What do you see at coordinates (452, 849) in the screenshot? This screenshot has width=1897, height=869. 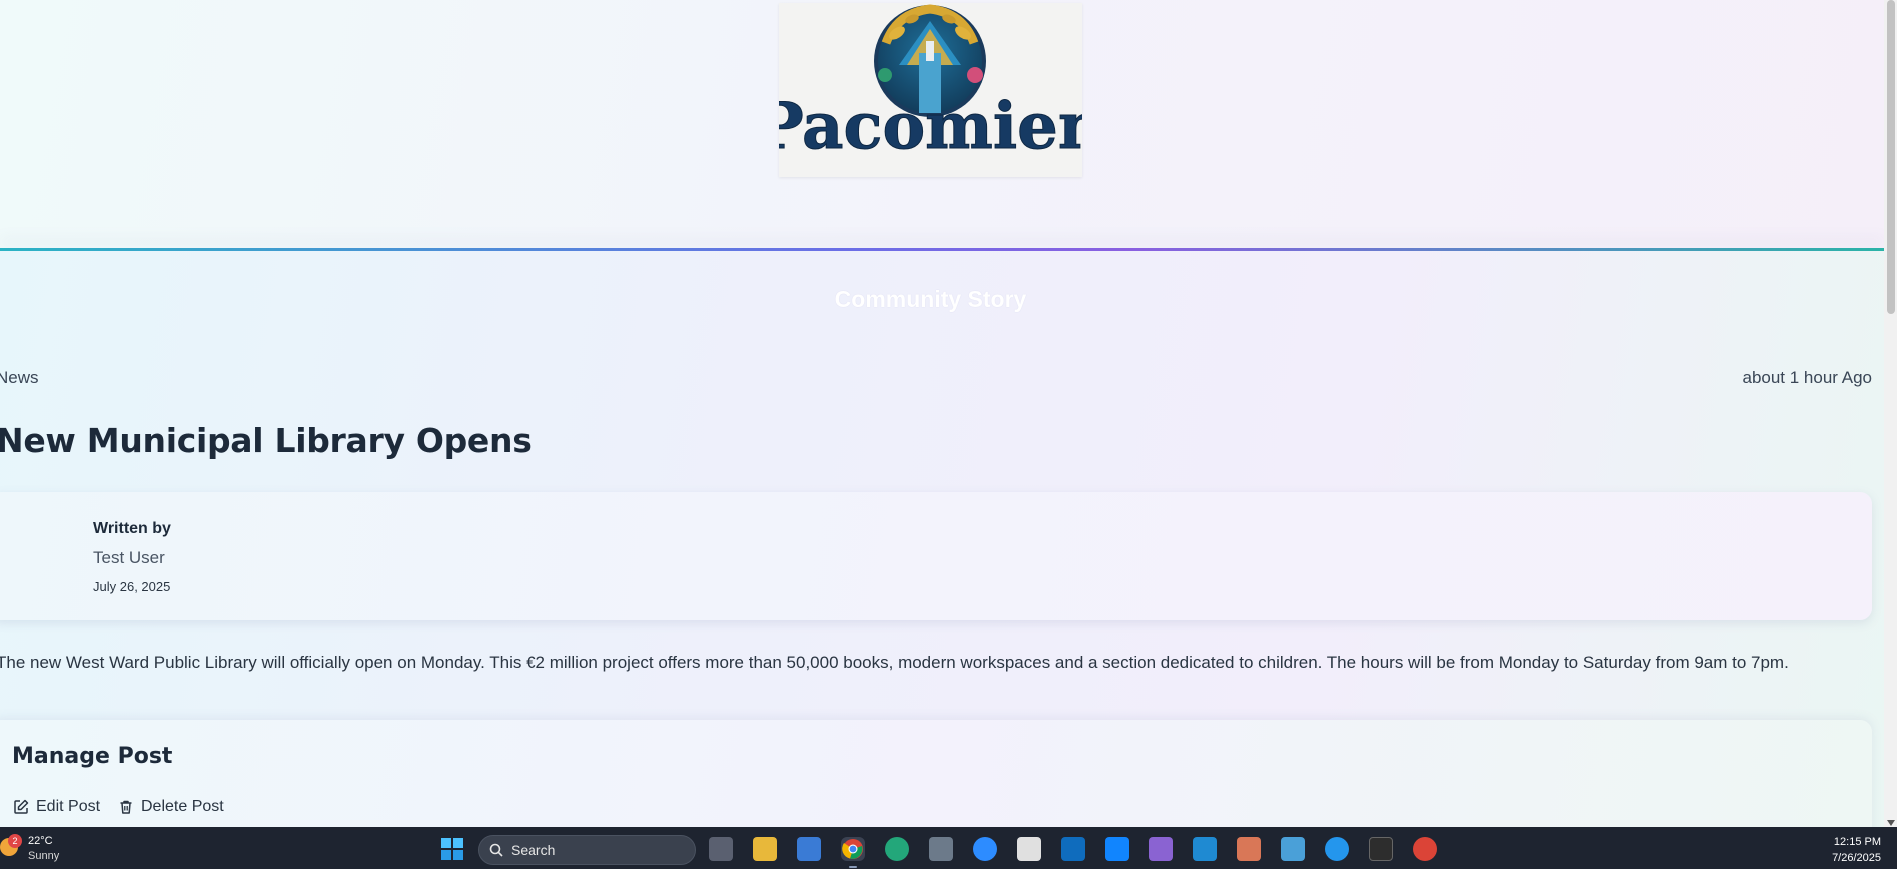 I see `windows-start-icon` at bounding box center [452, 849].